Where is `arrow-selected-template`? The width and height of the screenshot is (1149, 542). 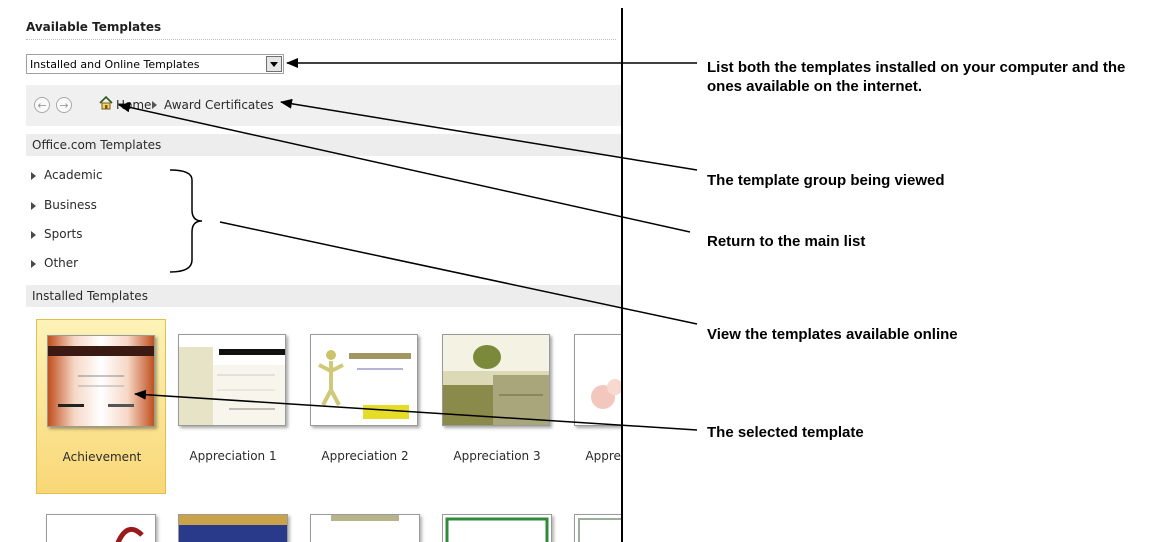
arrow-selected-template is located at coordinates (416, 410).